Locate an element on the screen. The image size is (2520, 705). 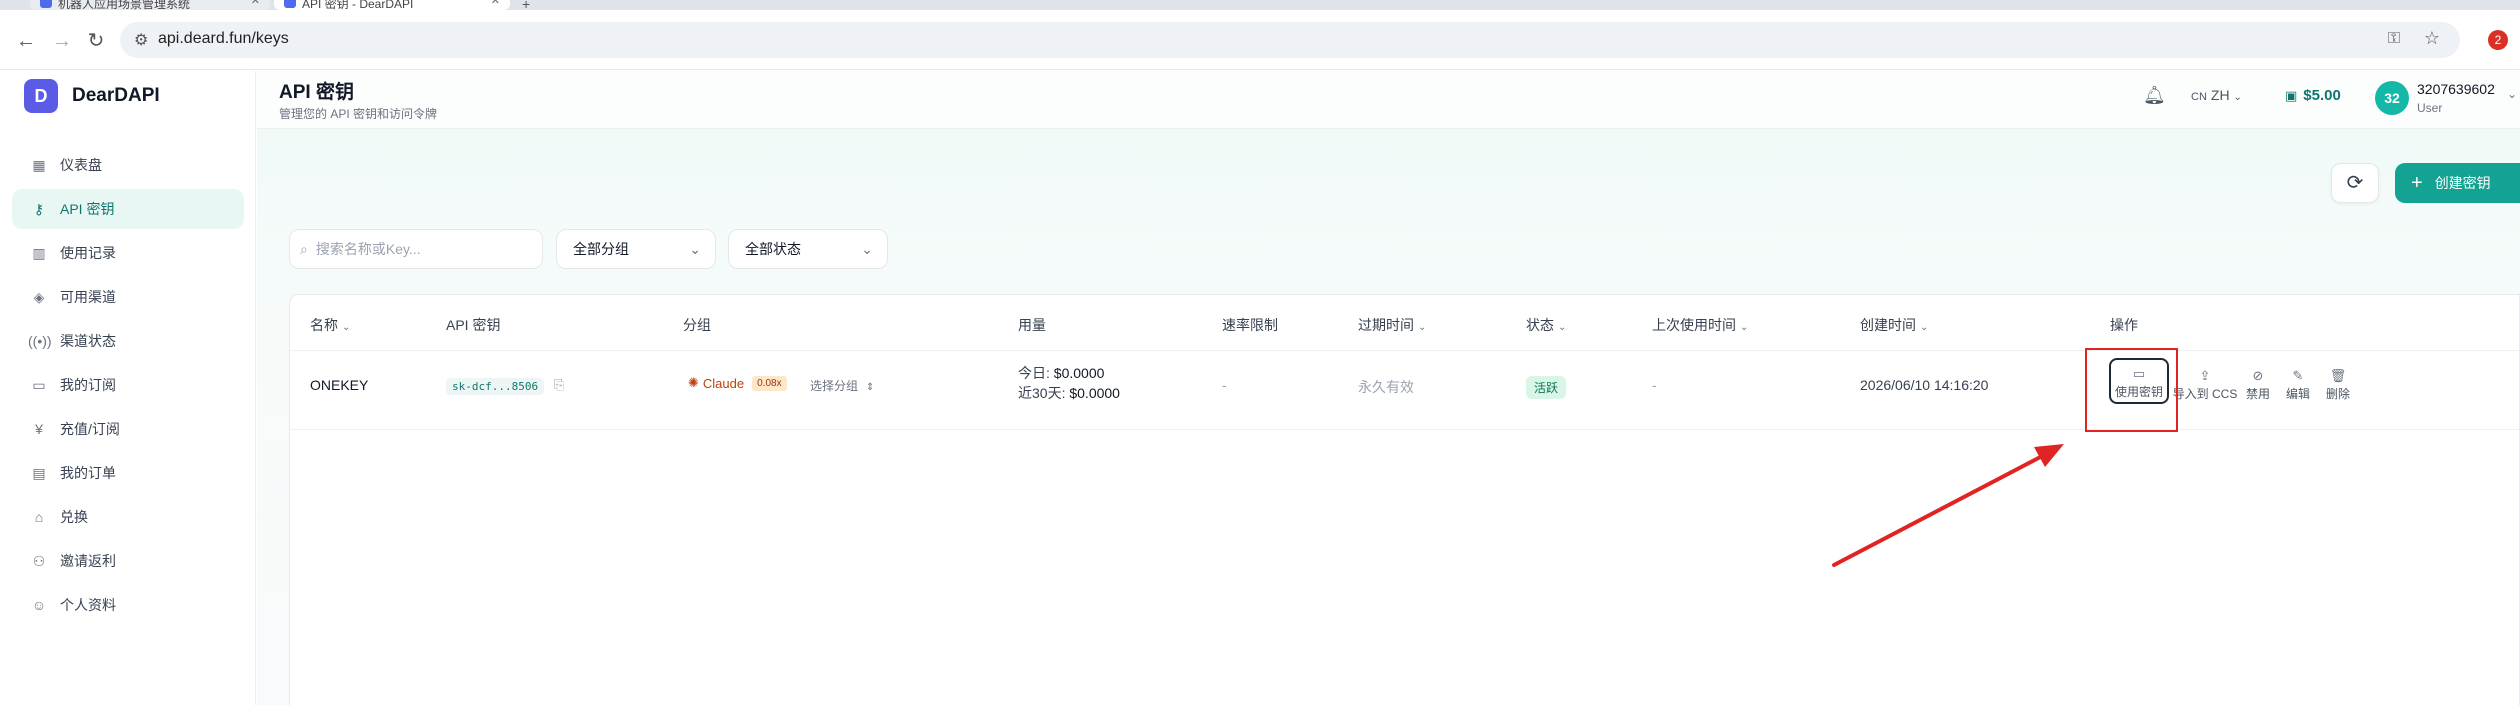
column-header-actions: 操作 is located at coordinates (2124, 325).